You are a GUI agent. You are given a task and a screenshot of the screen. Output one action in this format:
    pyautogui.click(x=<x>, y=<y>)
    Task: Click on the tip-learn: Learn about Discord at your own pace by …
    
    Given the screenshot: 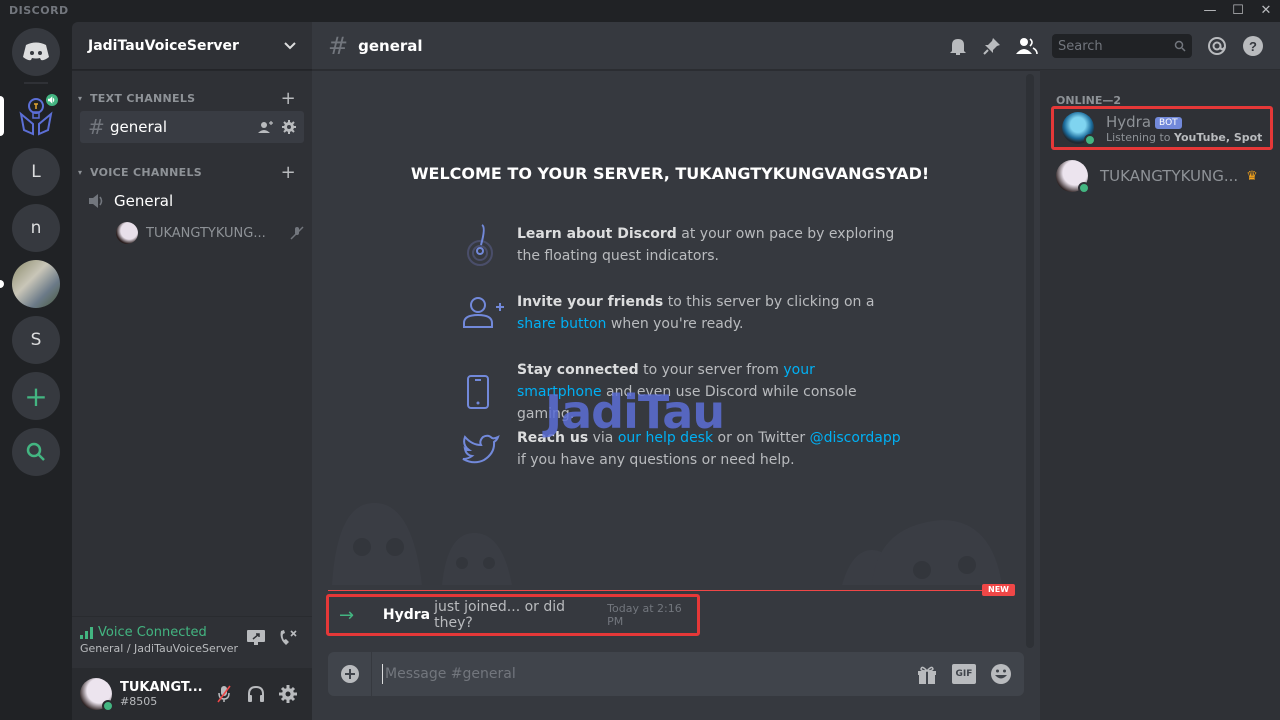 What is the action you would take?
    pyautogui.click(x=682, y=245)
    